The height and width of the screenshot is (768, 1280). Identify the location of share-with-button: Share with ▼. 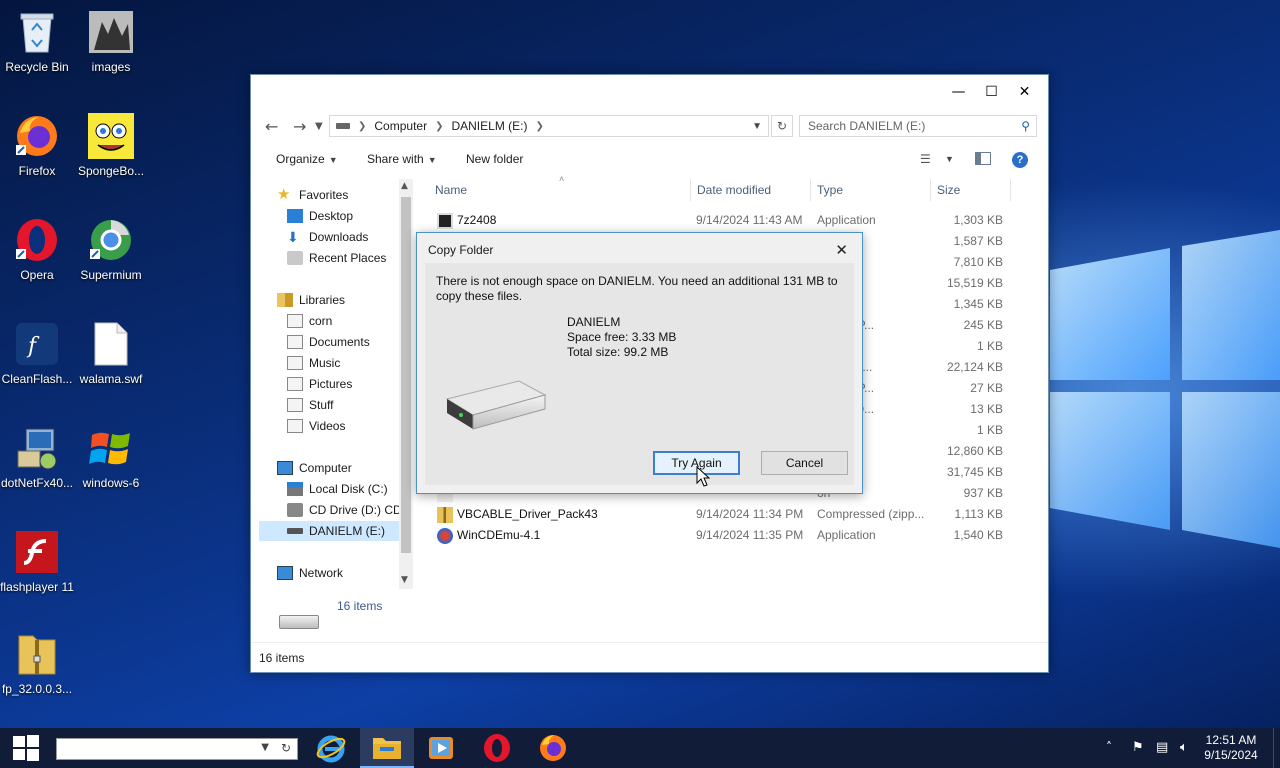
(402, 159).